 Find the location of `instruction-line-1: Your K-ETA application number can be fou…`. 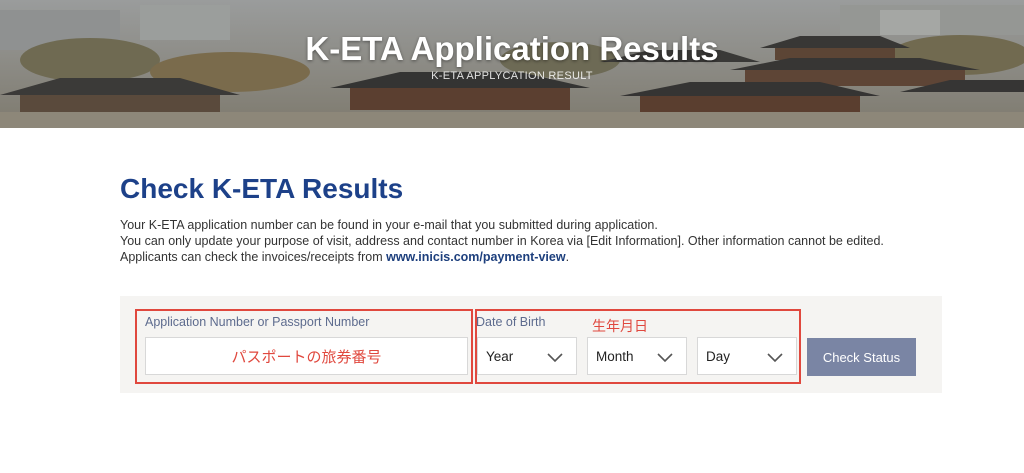

instruction-line-1: Your K-ETA application number can be fou… is located at coordinates (389, 225).